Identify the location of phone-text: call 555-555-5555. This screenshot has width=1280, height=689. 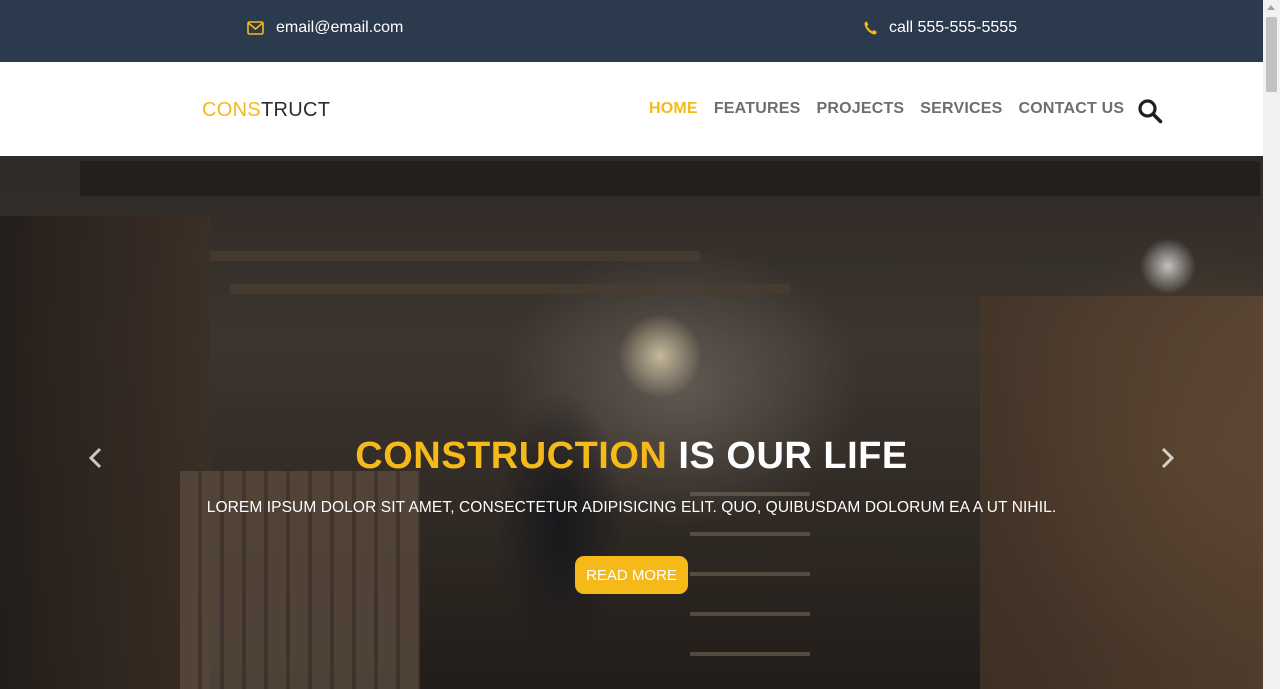
(953, 27).